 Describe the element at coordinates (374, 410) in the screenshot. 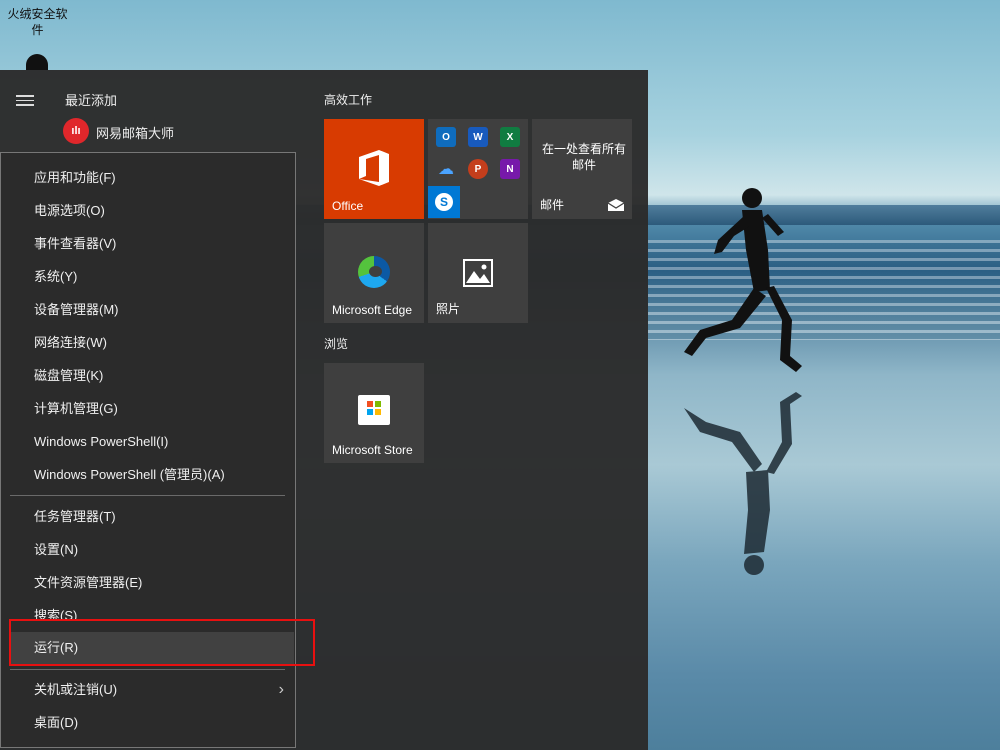

I see `store-bag-icon` at that location.